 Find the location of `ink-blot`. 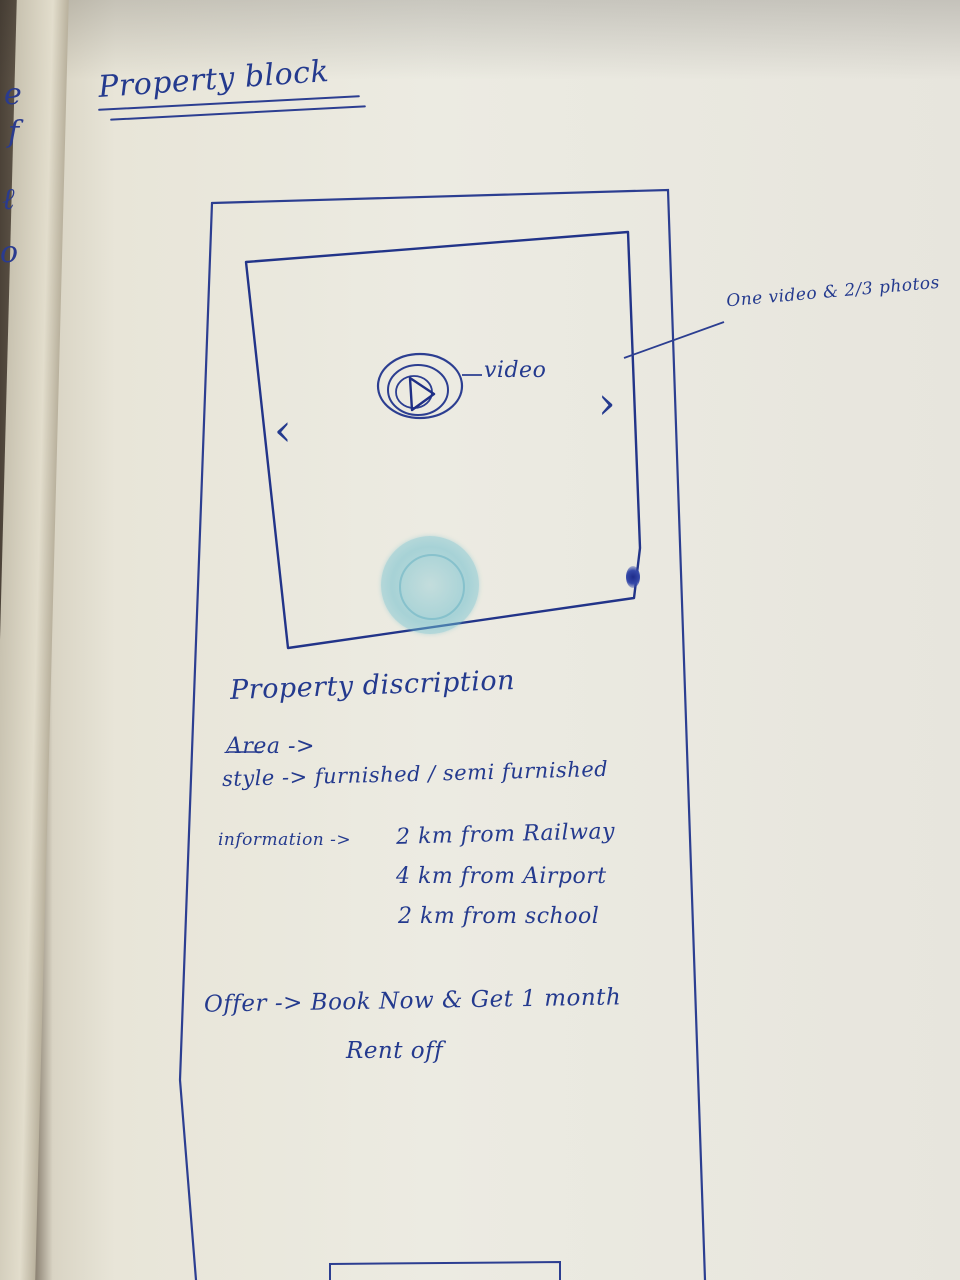

ink-blot is located at coordinates (633, 577).